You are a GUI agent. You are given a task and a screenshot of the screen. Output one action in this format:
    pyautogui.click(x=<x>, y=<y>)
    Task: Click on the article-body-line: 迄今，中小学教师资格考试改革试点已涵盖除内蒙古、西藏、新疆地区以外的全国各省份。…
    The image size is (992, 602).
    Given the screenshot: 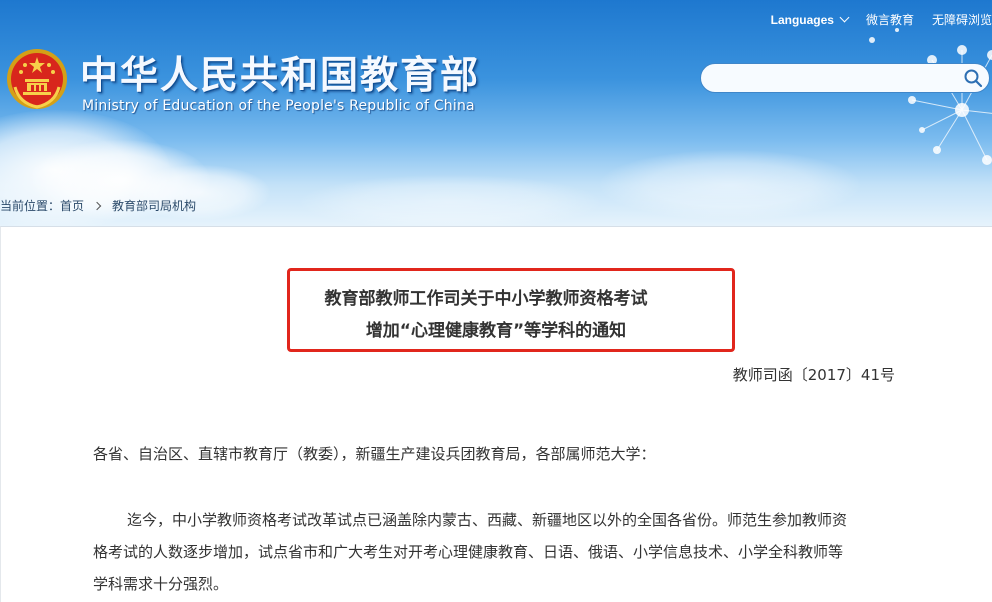 What is the action you would take?
    pyautogui.click(x=487, y=520)
    